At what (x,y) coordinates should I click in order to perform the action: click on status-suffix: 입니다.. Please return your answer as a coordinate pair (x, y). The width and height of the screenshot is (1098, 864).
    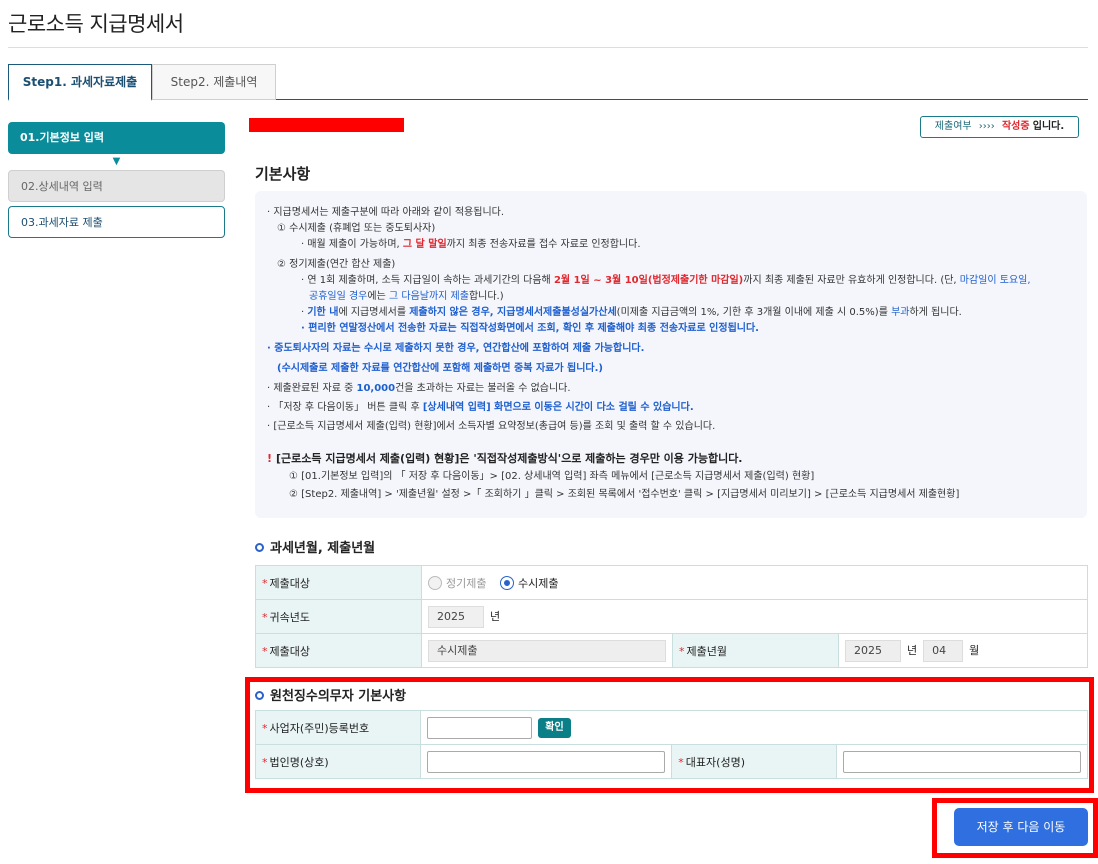
    Looking at the image, I should click on (1048, 126).